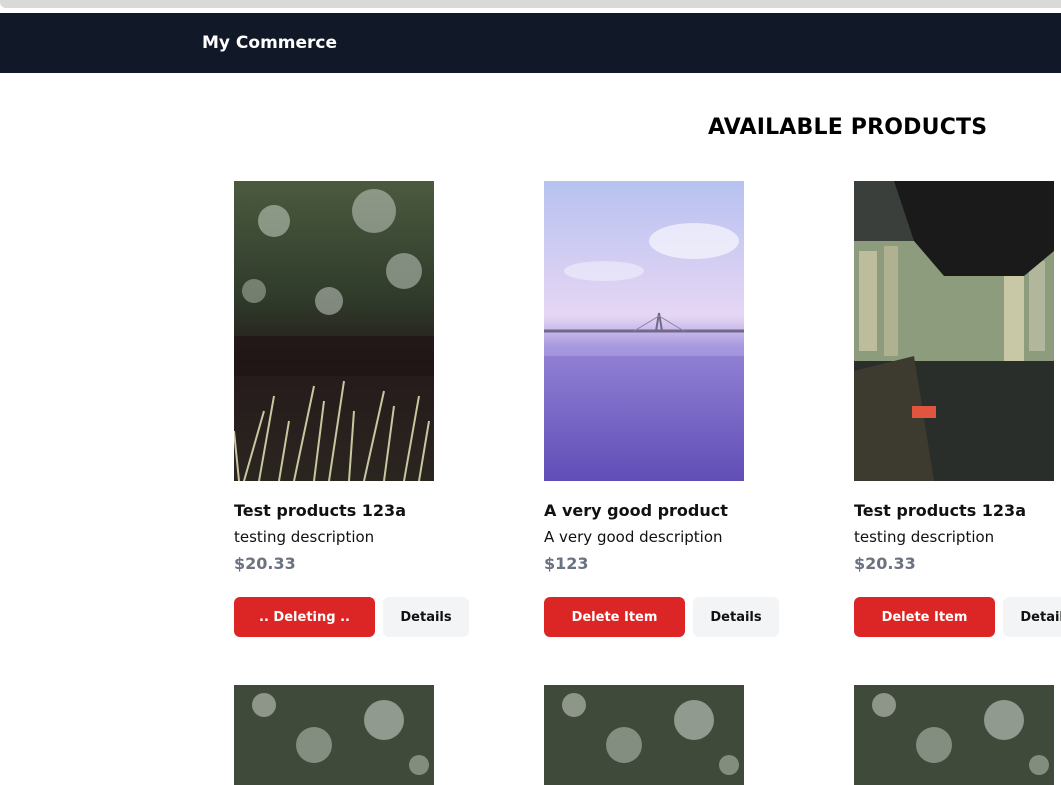 The width and height of the screenshot is (1061, 785). I want to click on brand-logo-text: My Commerce, so click(269, 43).